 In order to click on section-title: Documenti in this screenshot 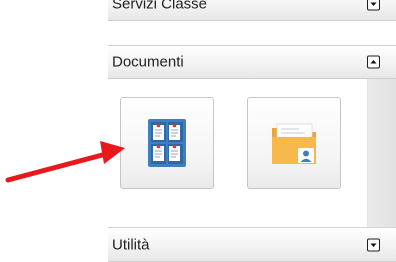, I will do `click(148, 62)`.